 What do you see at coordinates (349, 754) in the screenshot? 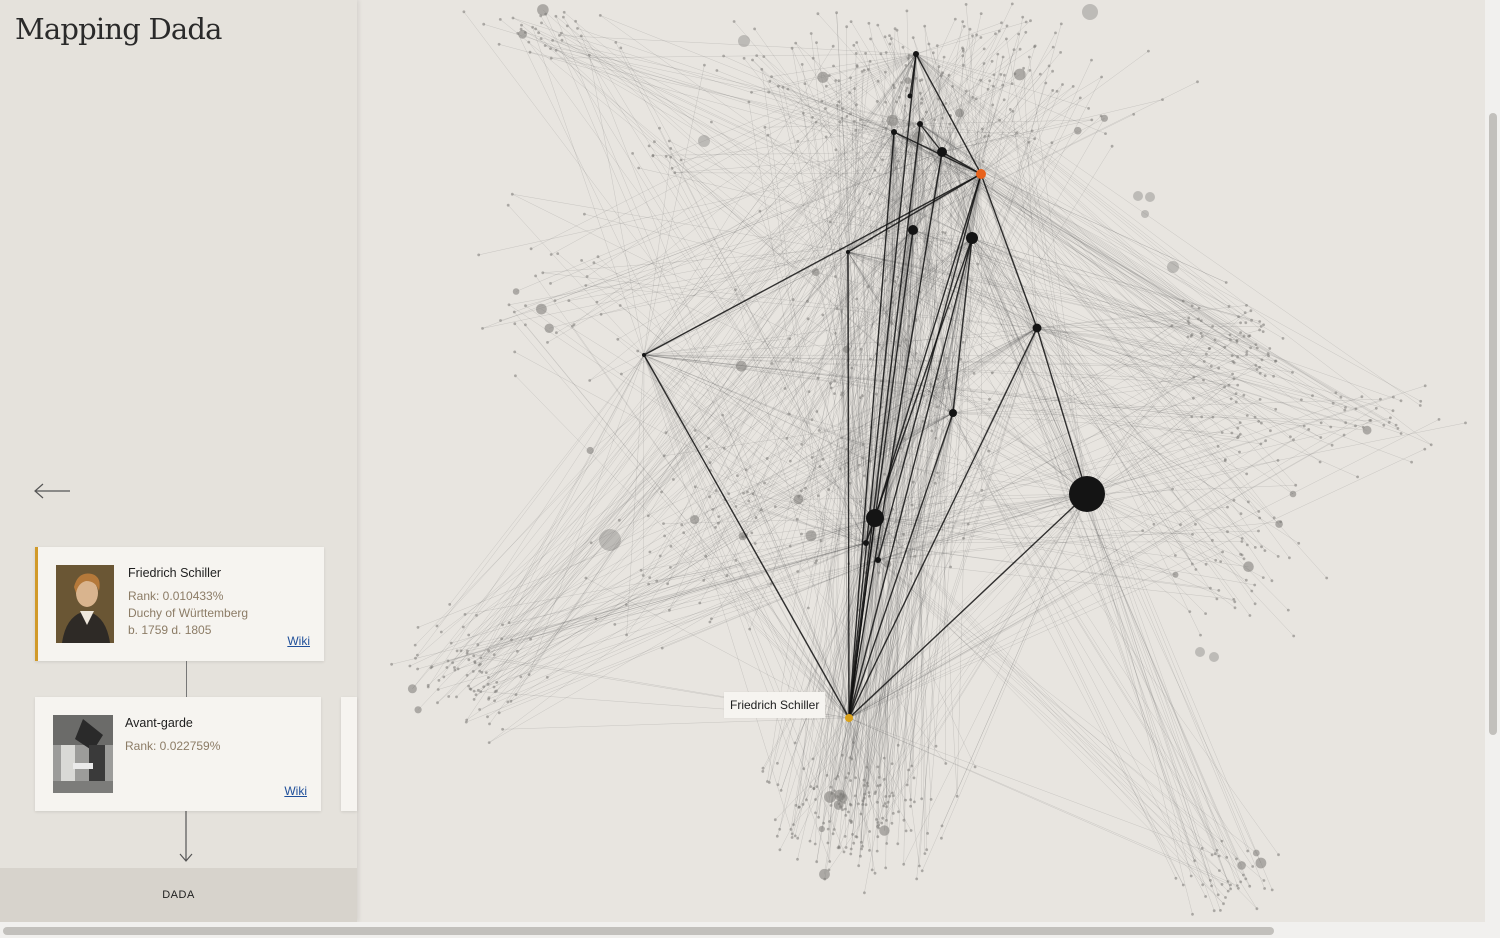
I see `next-card-peek` at bounding box center [349, 754].